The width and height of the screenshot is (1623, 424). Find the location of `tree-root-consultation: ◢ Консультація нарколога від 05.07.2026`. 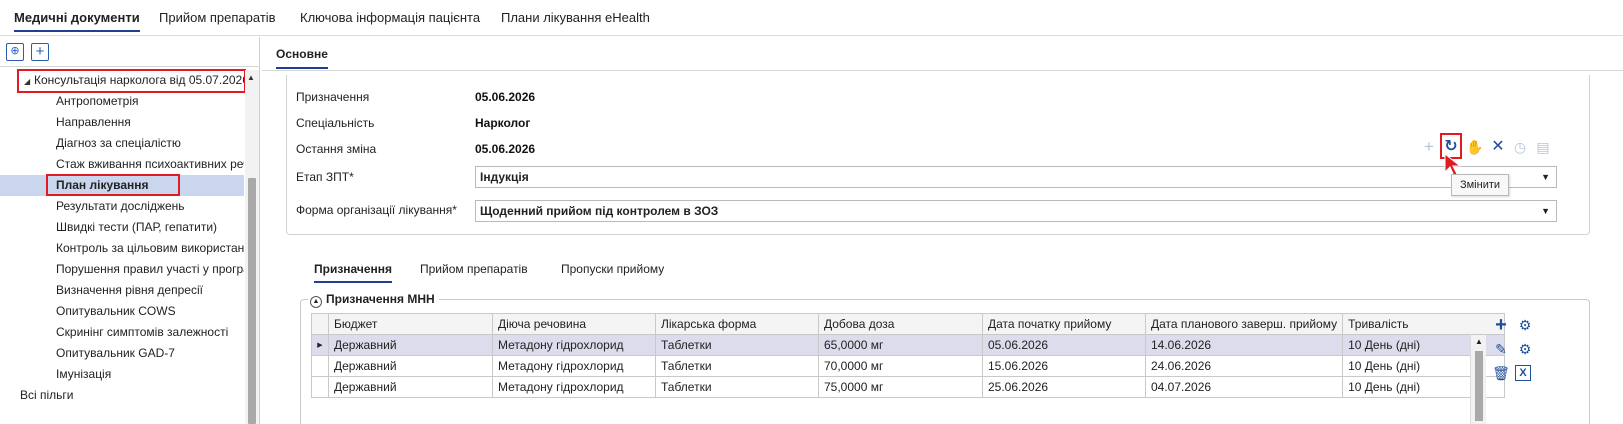

tree-root-consultation: ◢ Консультація нарколога від 05.07.2026 is located at coordinates (122, 80).